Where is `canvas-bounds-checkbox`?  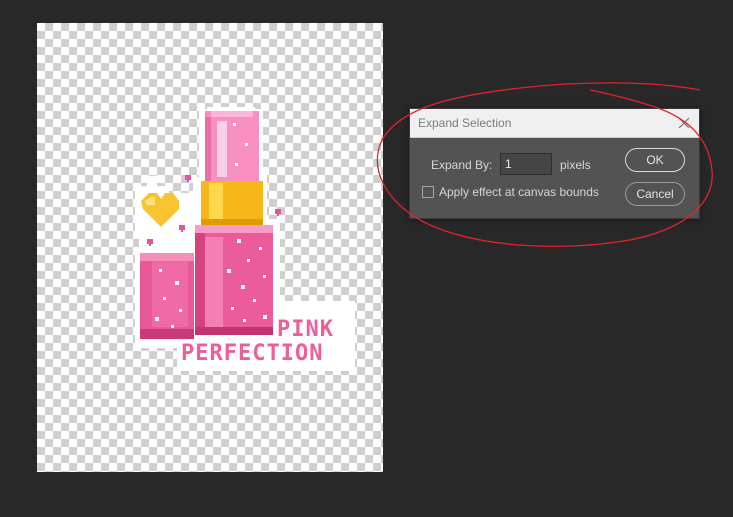 canvas-bounds-checkbox is located at coordinates (428, 192).